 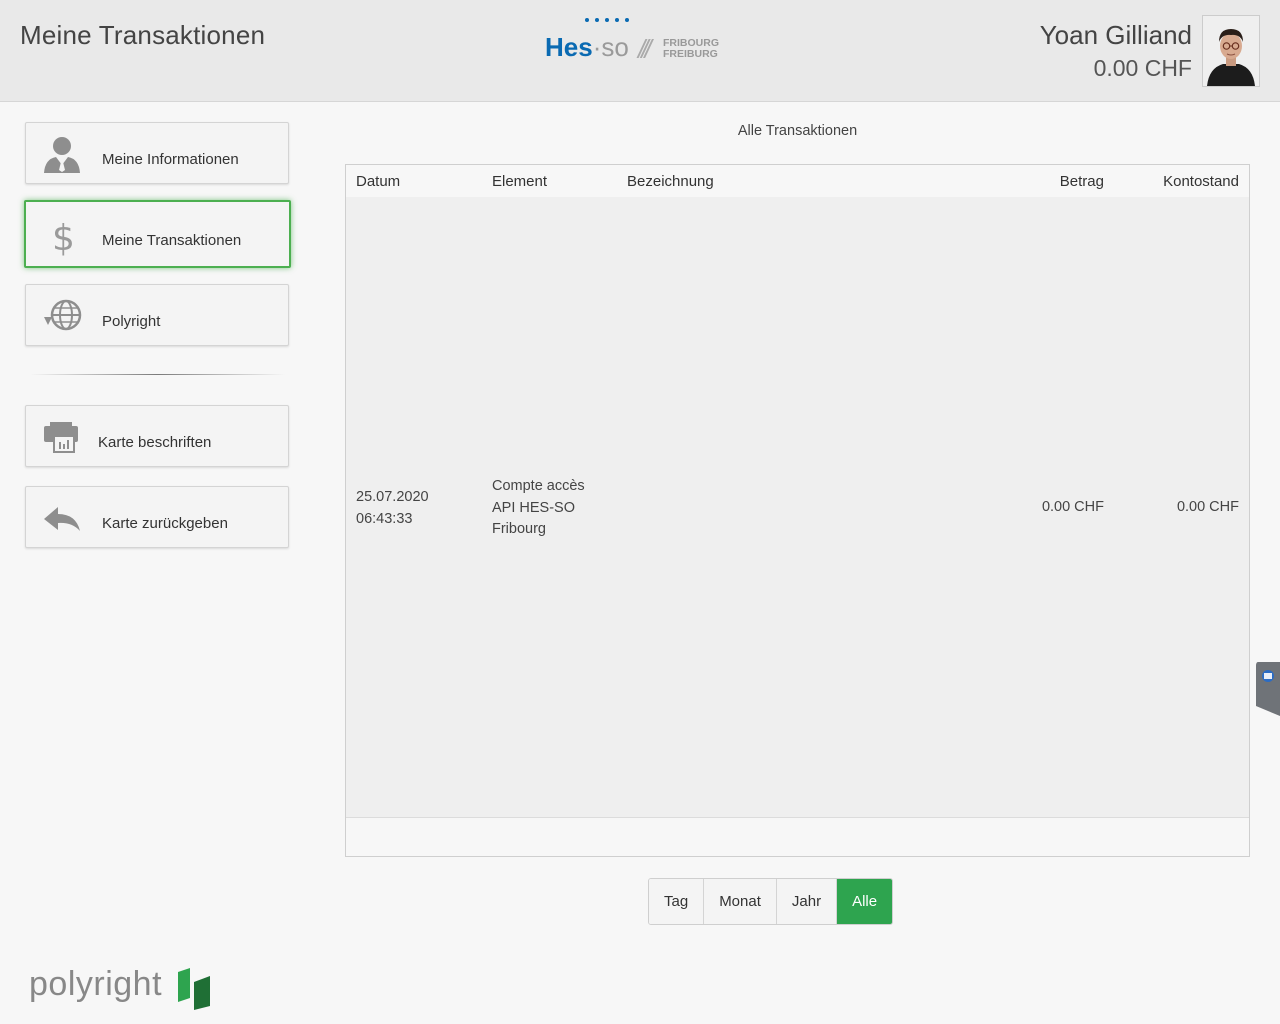 What do you see at coordinates (677, 901) in the screenshot?
I see `filter-tag-button: Tag` at bounding box center [677, 901].